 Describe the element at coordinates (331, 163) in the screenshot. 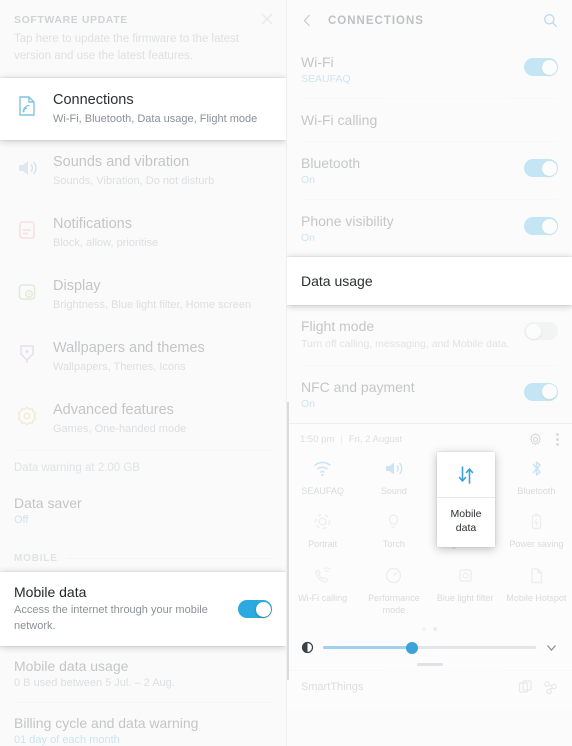

I see `row-title: Bluetooth` at that location.